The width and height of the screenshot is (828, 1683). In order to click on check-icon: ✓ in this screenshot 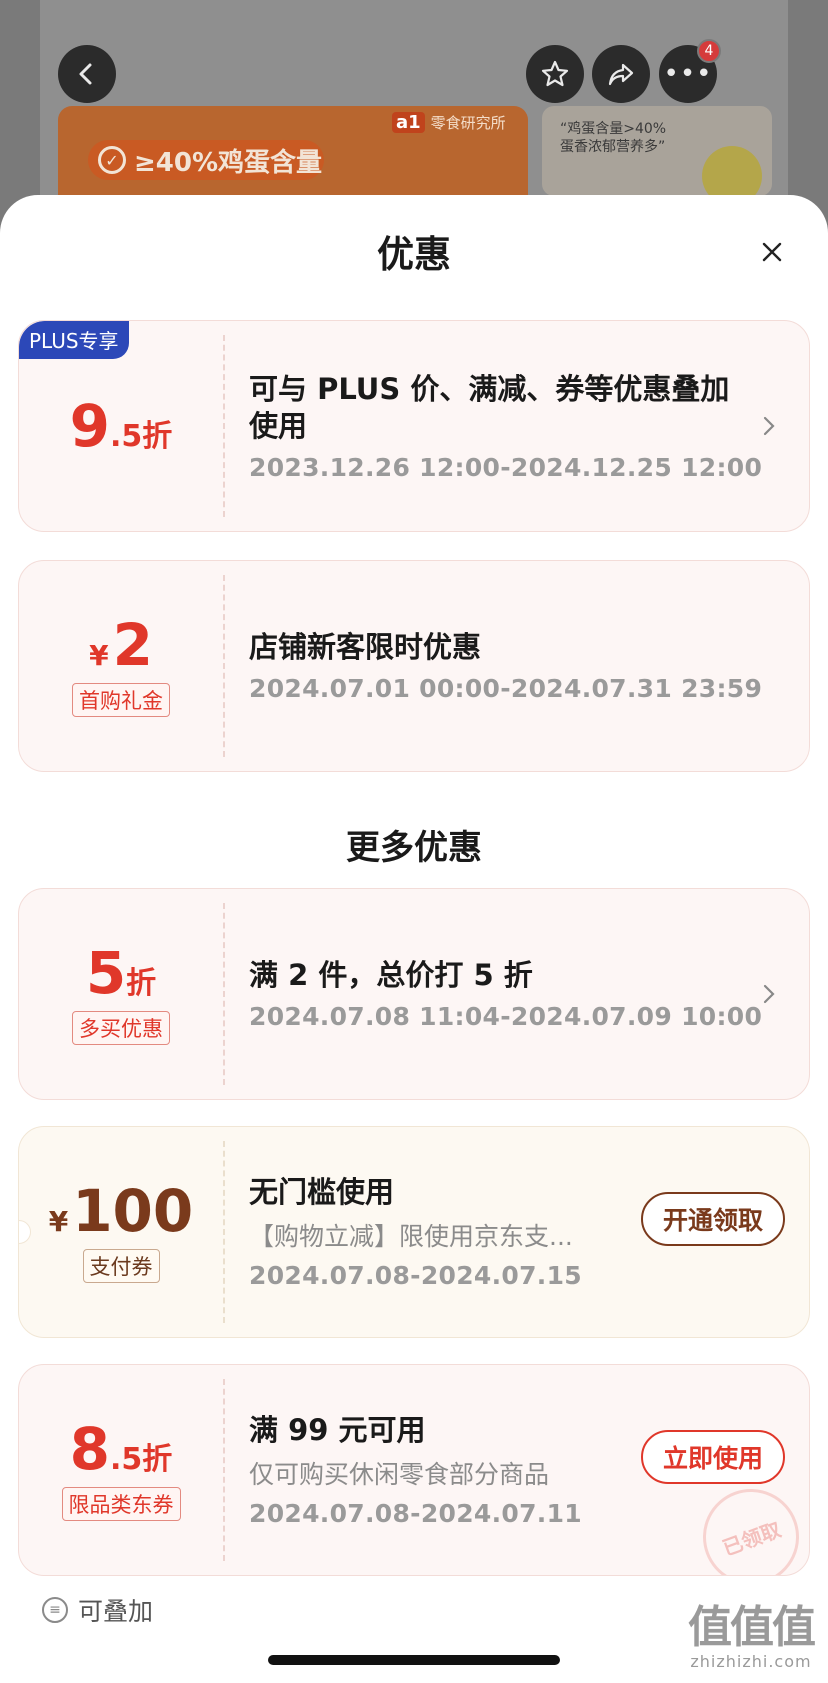, I will do `click(112, 160)`.